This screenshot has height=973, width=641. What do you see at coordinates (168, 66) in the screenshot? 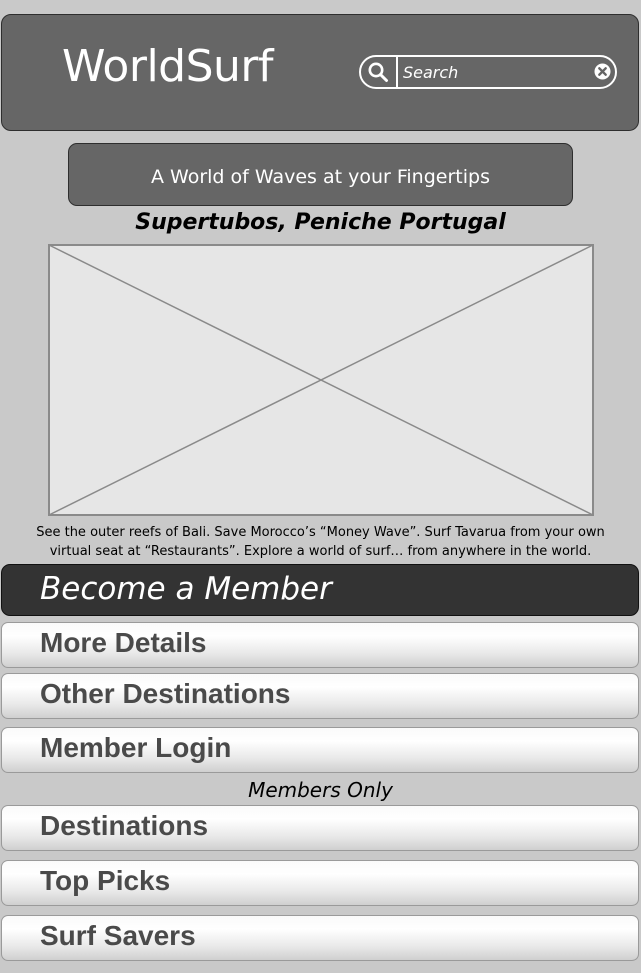
I see `app-title: WorldSurf` at bounding box center [168, 66].